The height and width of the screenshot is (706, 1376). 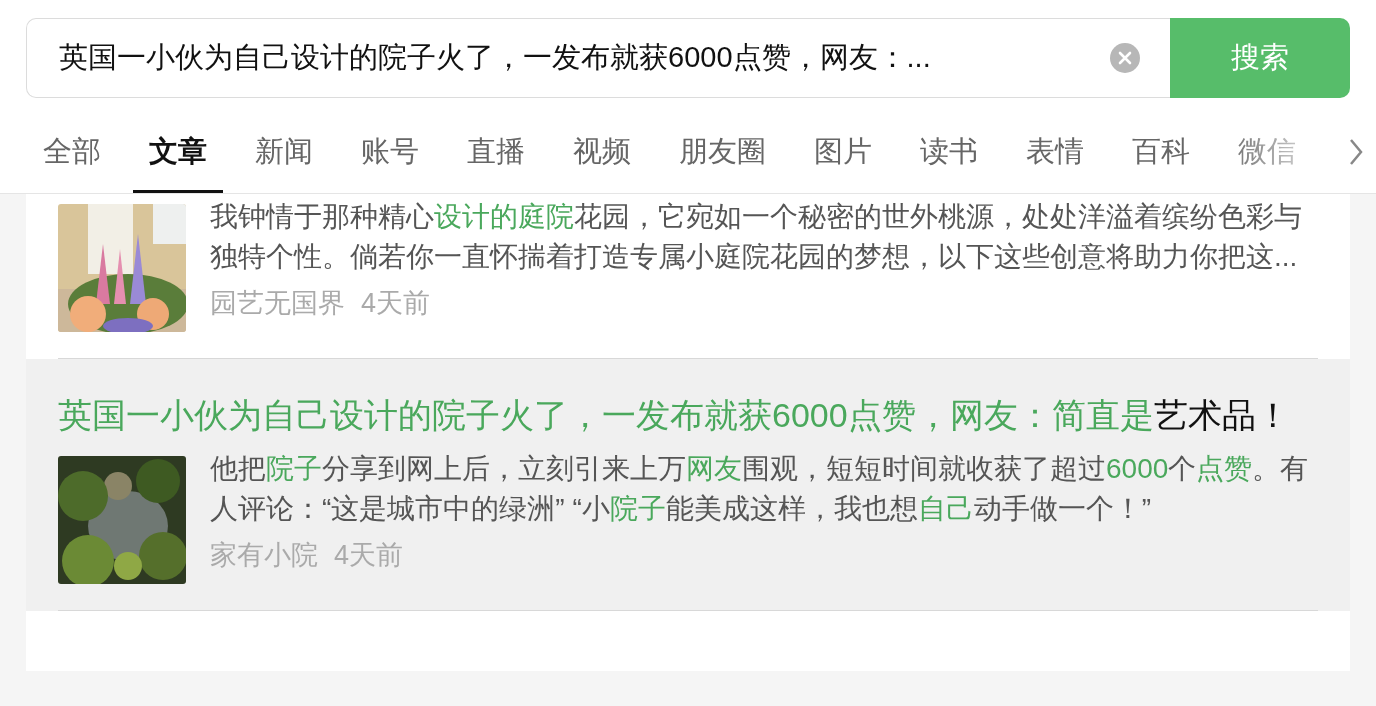 What do you see at coordinates (602, 153) in the screenshot?
I see `tab: 视频` at bounding box center [602, 153].